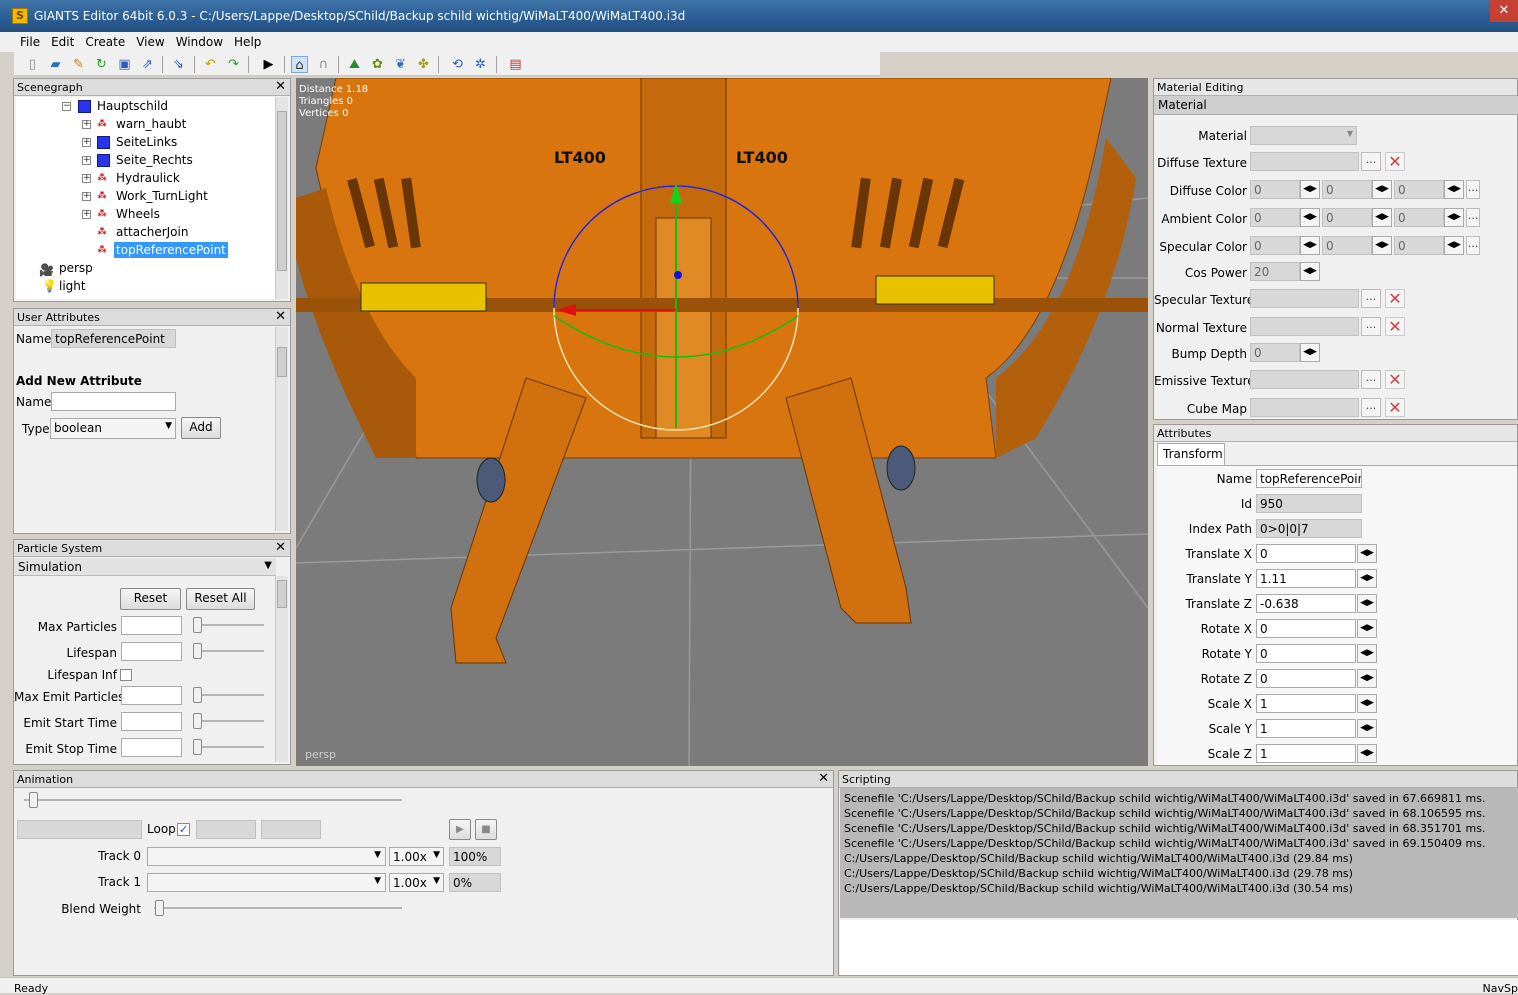 The width and height of the screenshot is (1518, 995). Describe the element at coordinates (1306, 578) in the screenshot. I see `translate-y-input: 1.11` at that location.